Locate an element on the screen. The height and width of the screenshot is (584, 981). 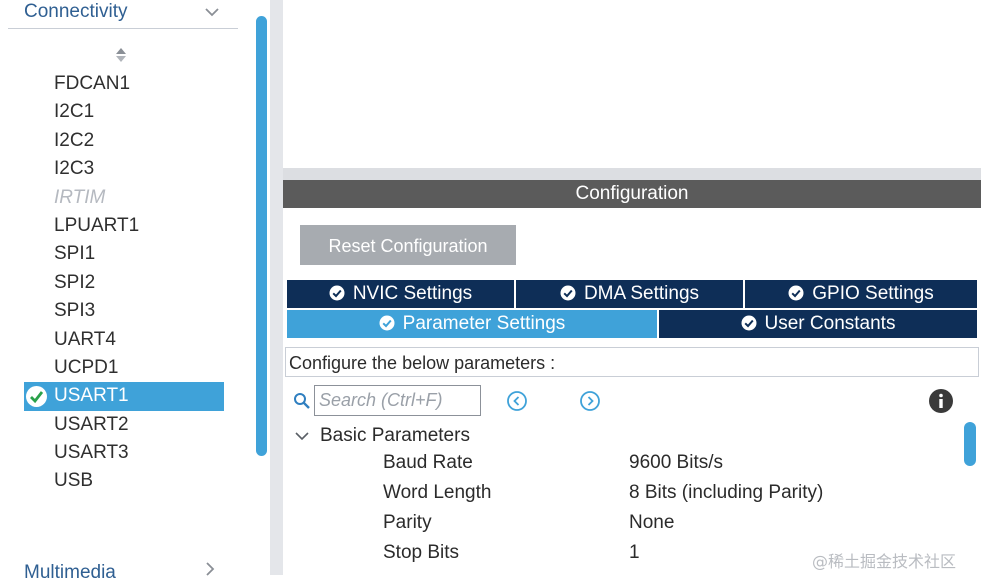
peripheral-item: I2C3 is located at coordinates (124, 169).